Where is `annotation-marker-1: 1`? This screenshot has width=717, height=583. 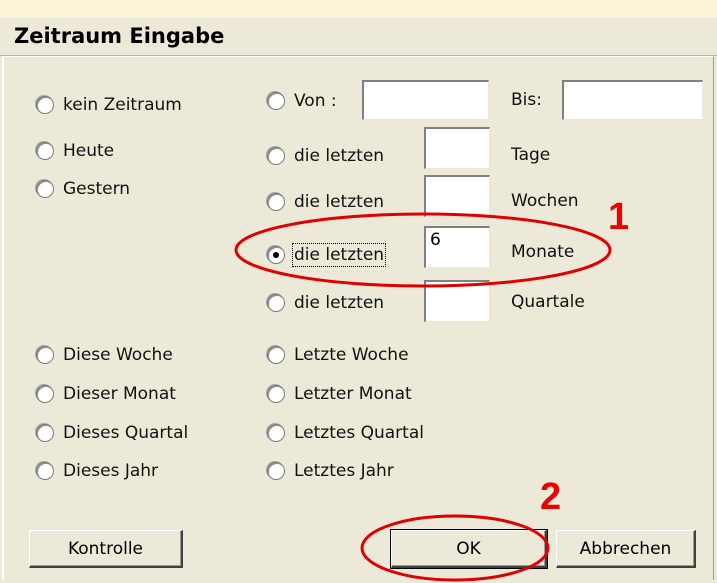
annotation-marker-1: 1 is located at coordinates (619, 217).